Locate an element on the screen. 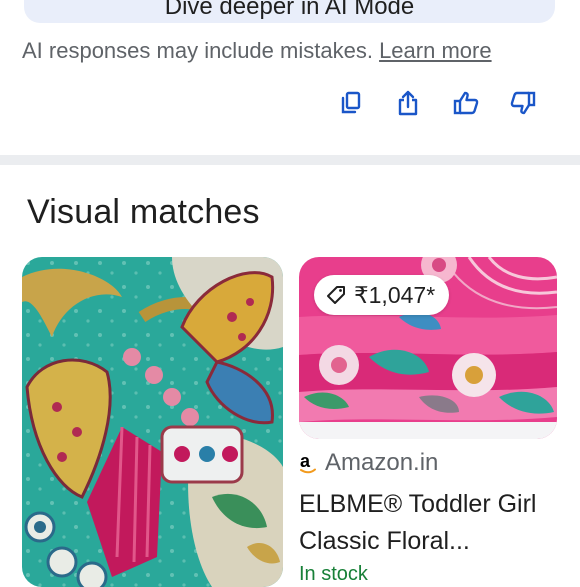 Image resolution: width=580 pixels, height=587 pixels. learn-more-link: Learn more is located at coordinates (435, 50).